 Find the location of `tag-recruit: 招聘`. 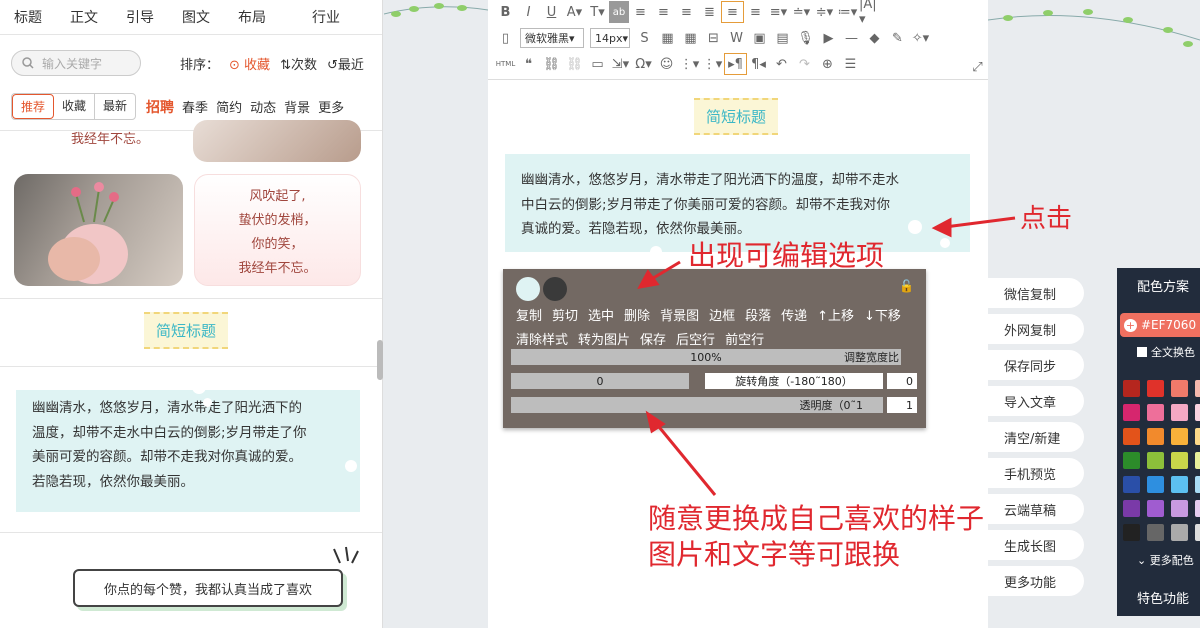

tag-recruit: 招聘 is located at coordinates (160, 107).